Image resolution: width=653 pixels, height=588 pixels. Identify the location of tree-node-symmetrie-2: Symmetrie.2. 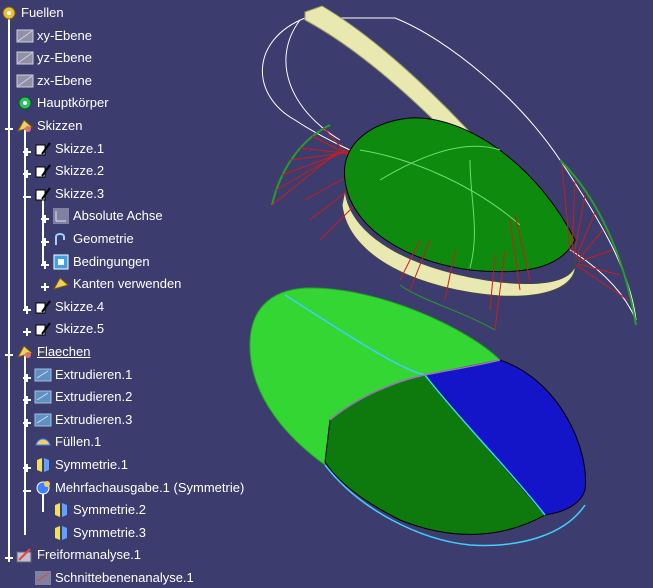
(99, 510).